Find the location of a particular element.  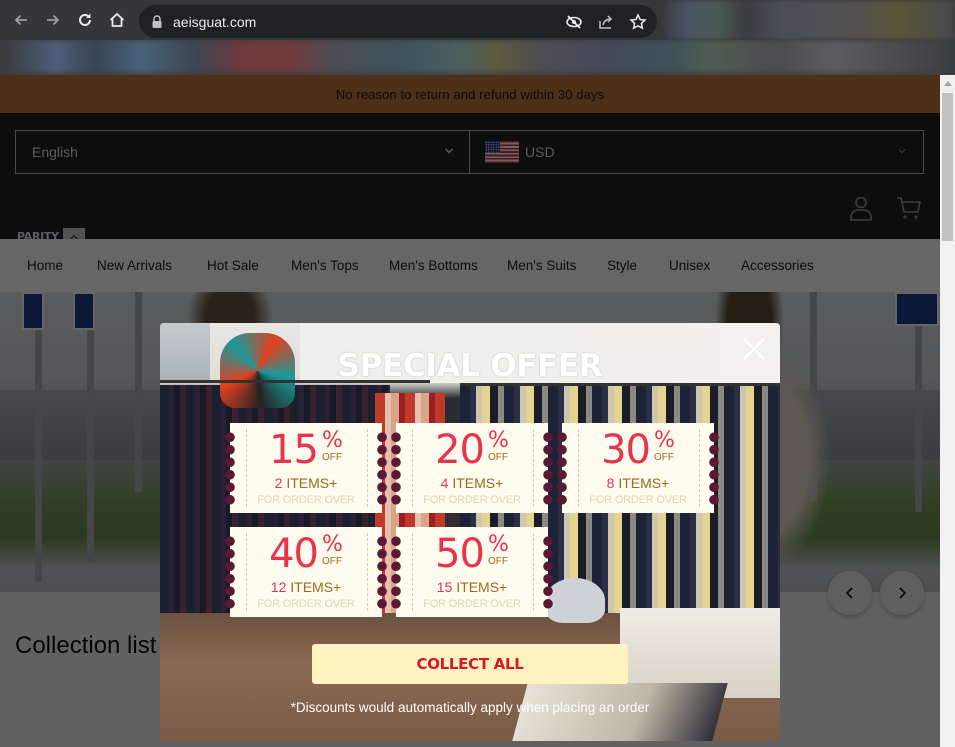

coupon-item-threshold: 15 ITEMS+ is located at coordinates (472, 587).